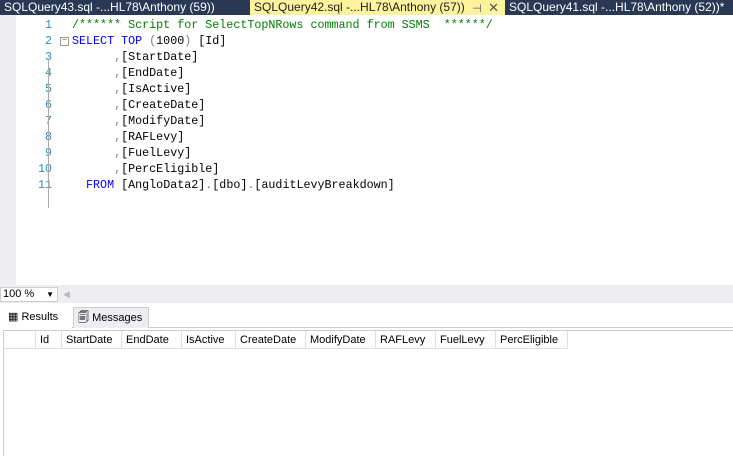  Describe the element at coordinates (125, 7) in the screenshot. I see `tab-sqlquery43: SQLQuery43.sql -...HL78\Anthony (59))` at that location.